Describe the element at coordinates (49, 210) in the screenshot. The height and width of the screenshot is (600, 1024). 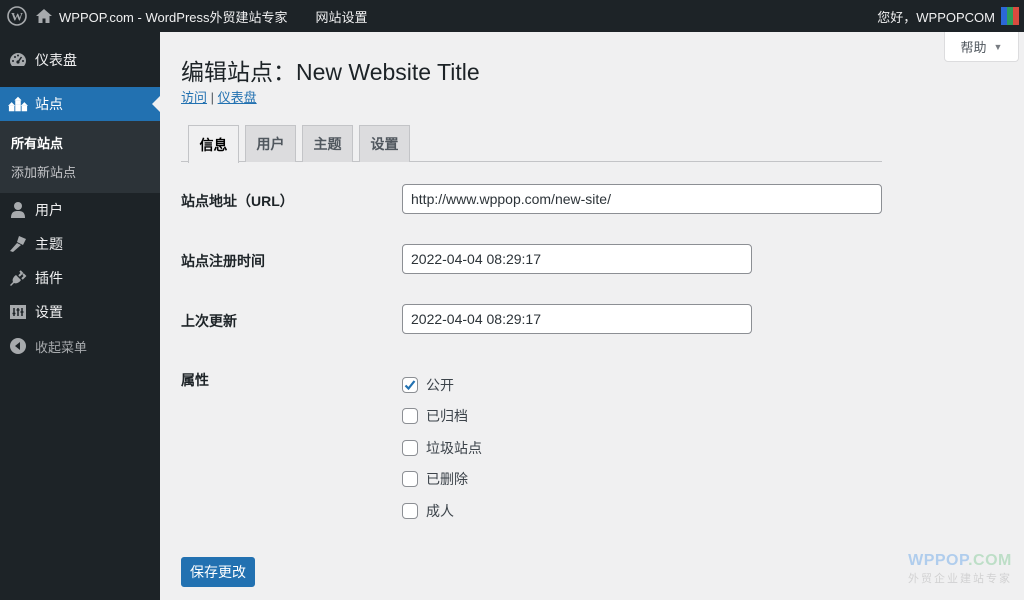
I see `sidebar-item-label: 用户` at that location.